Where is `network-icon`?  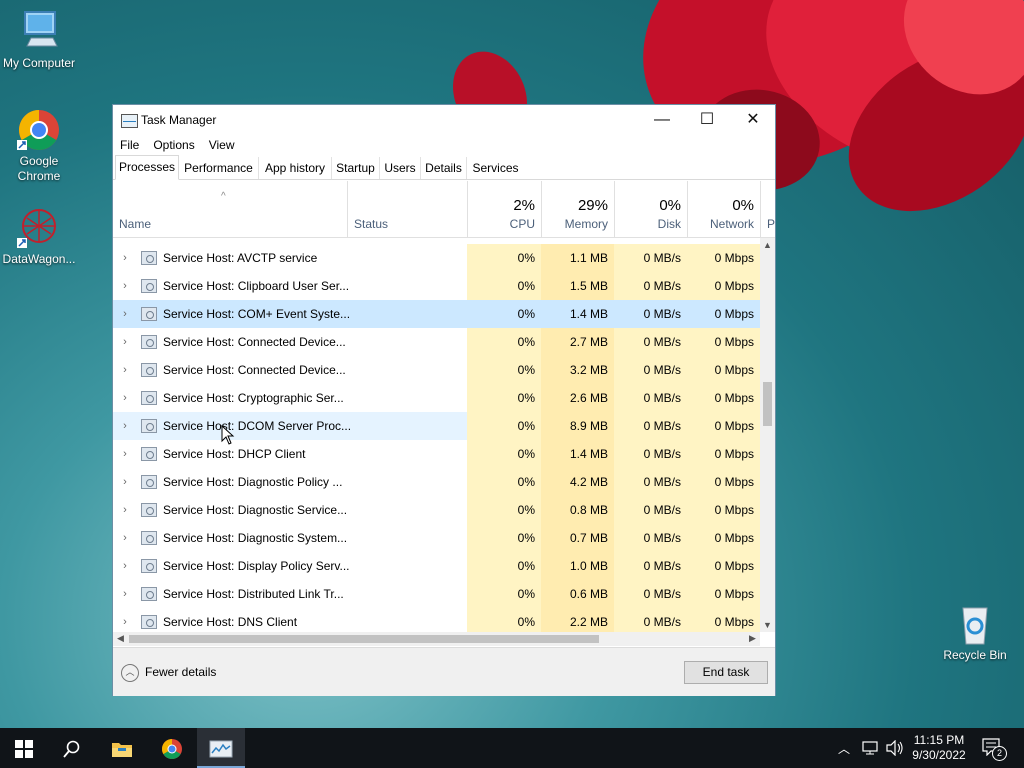
network-icon is located at coordinates (871, 748).